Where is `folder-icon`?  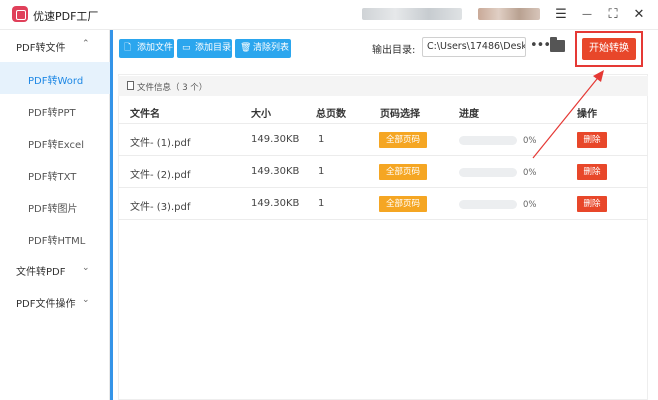 folder-icon is located at coordinates (557, 44).